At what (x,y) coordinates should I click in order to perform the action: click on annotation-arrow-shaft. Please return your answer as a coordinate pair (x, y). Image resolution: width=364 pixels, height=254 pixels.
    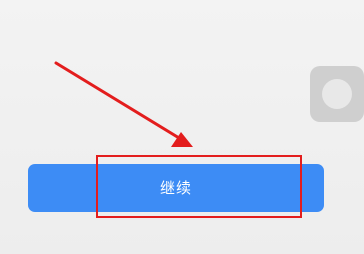
    Looking at the image, I should click on (120, 102).